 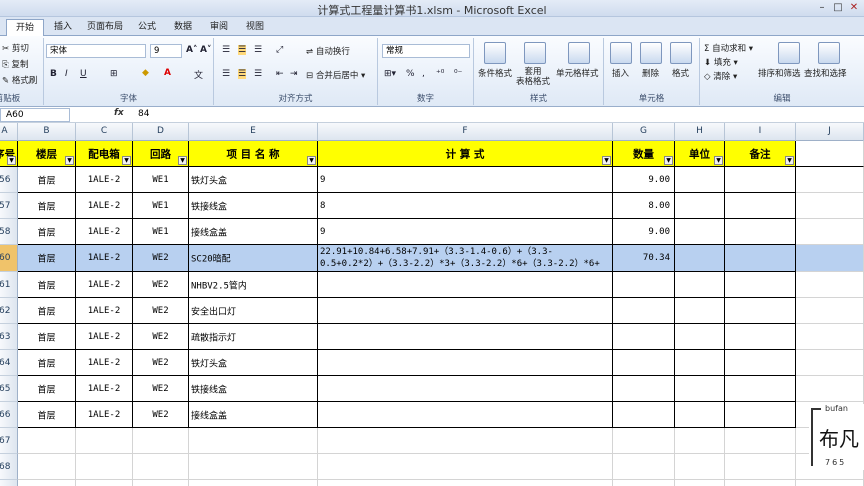 What do you see at coordinates (9, 311) in the screenshot?
I see `row-header: 62` at bounding box center [9, 311].